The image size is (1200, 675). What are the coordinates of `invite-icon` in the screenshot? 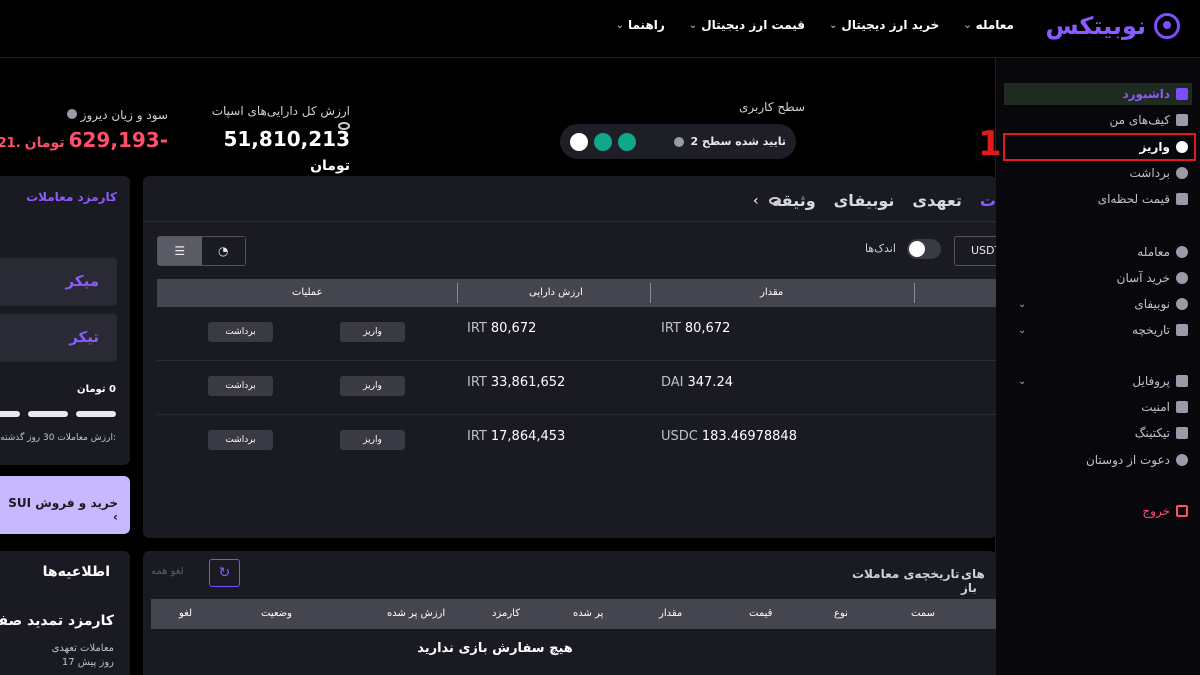 It's located at (1182, 460).